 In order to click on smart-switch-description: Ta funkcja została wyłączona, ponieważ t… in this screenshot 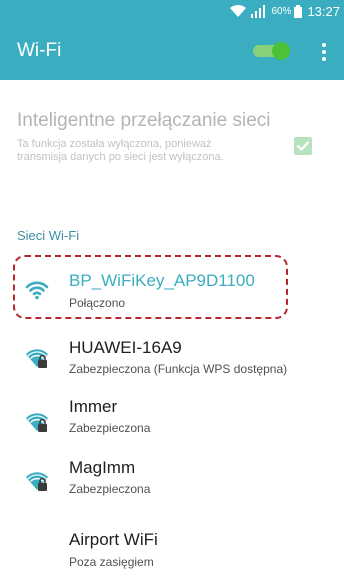, I will do `click(120, 150)`.